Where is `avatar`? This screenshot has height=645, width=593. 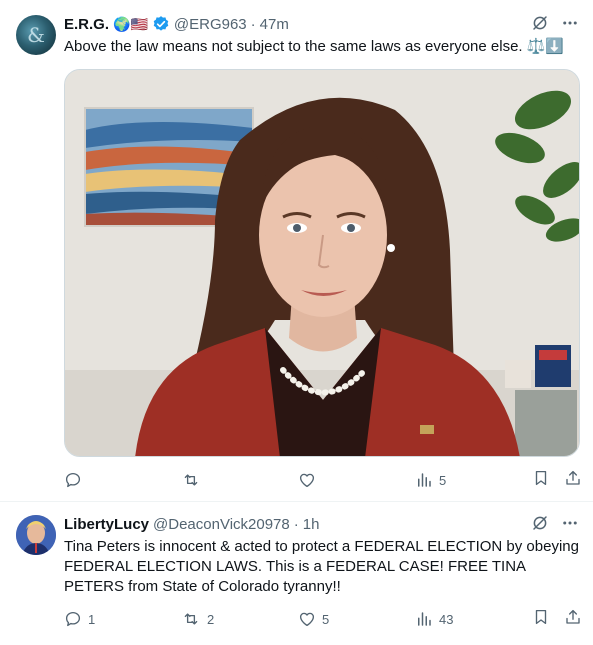
avatar is located at coordinates (36, 535).